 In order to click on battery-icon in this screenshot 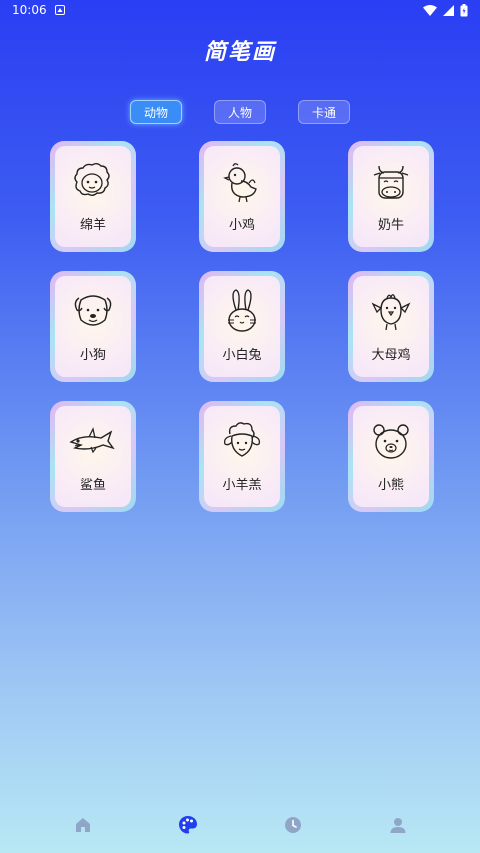, I will do `click(464, 10)`.